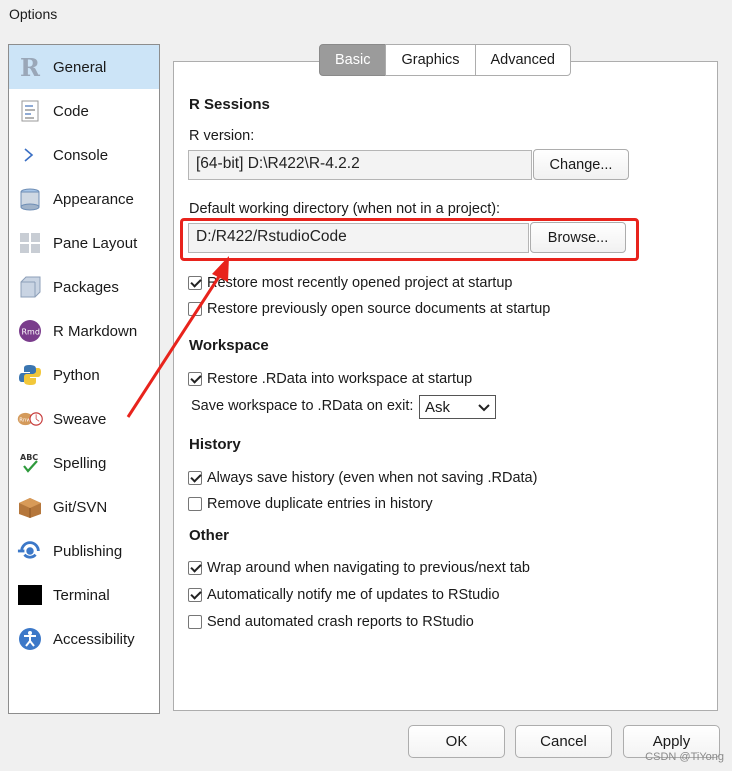 The height and width of the screenshot is (771, 732). Describe the element at coordinates (195, 283) in the screenshot. I see `restore-project-checkbox` at that location.